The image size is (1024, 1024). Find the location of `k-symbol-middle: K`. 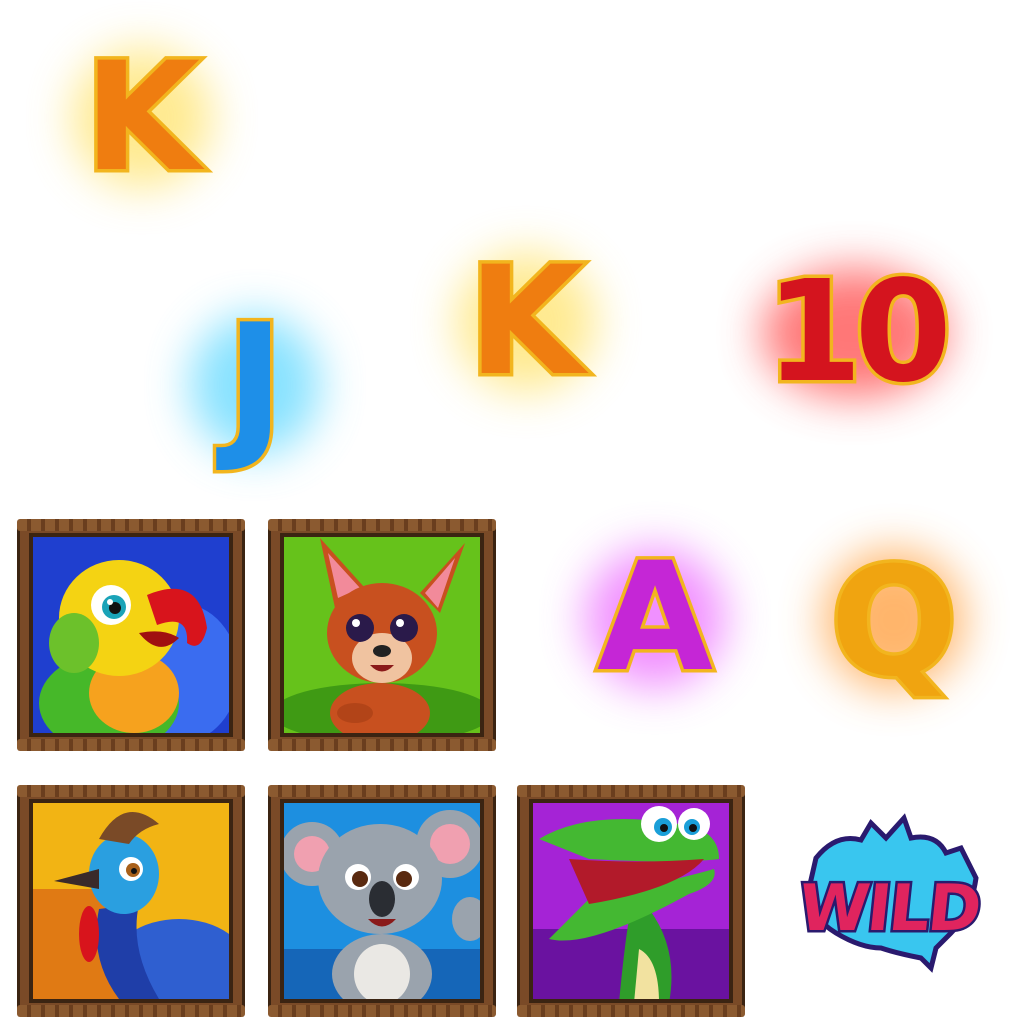

k-symbol-middle: K is located at coordinates (526, 322).